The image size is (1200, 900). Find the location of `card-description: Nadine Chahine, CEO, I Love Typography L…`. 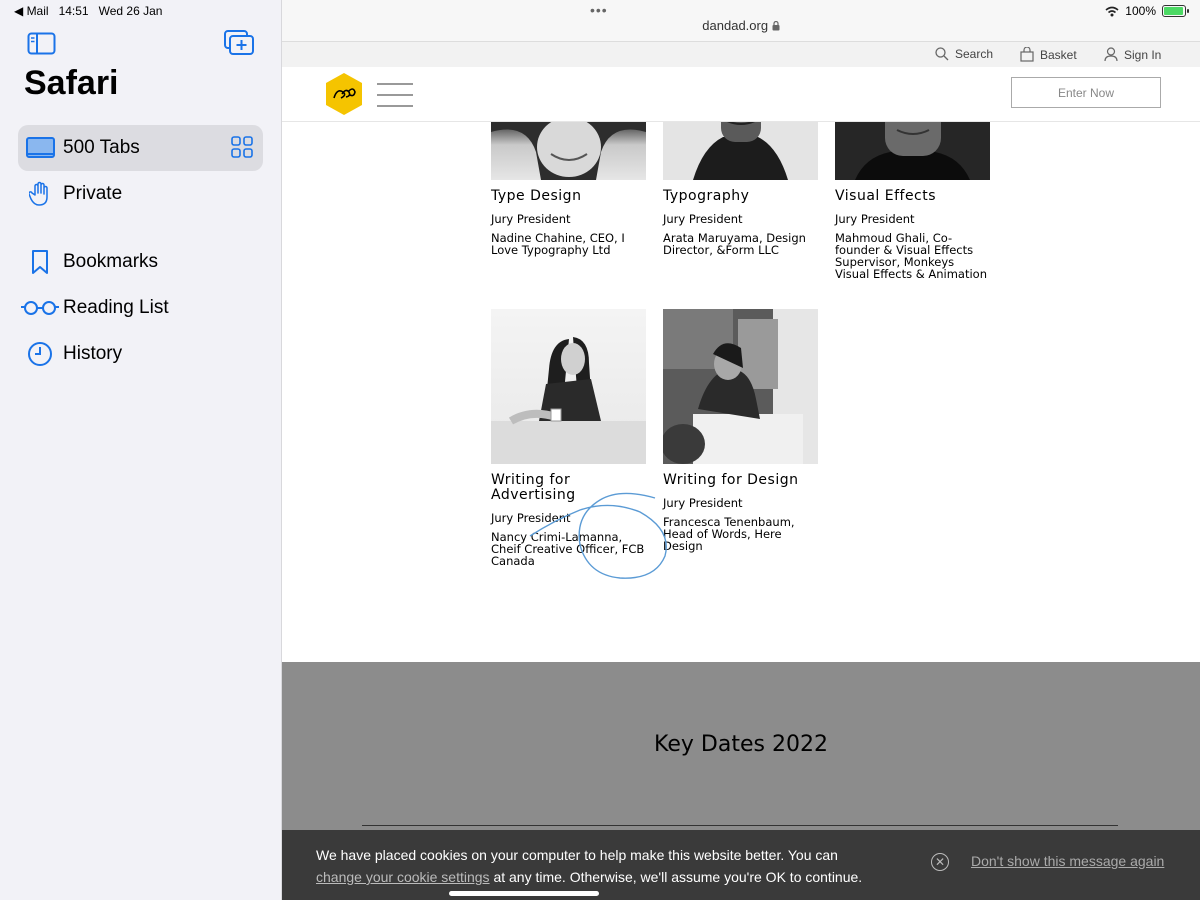

card-description: Nadine Chahine, CEO, I Love Typography L… is located at coordinates (558, 244).